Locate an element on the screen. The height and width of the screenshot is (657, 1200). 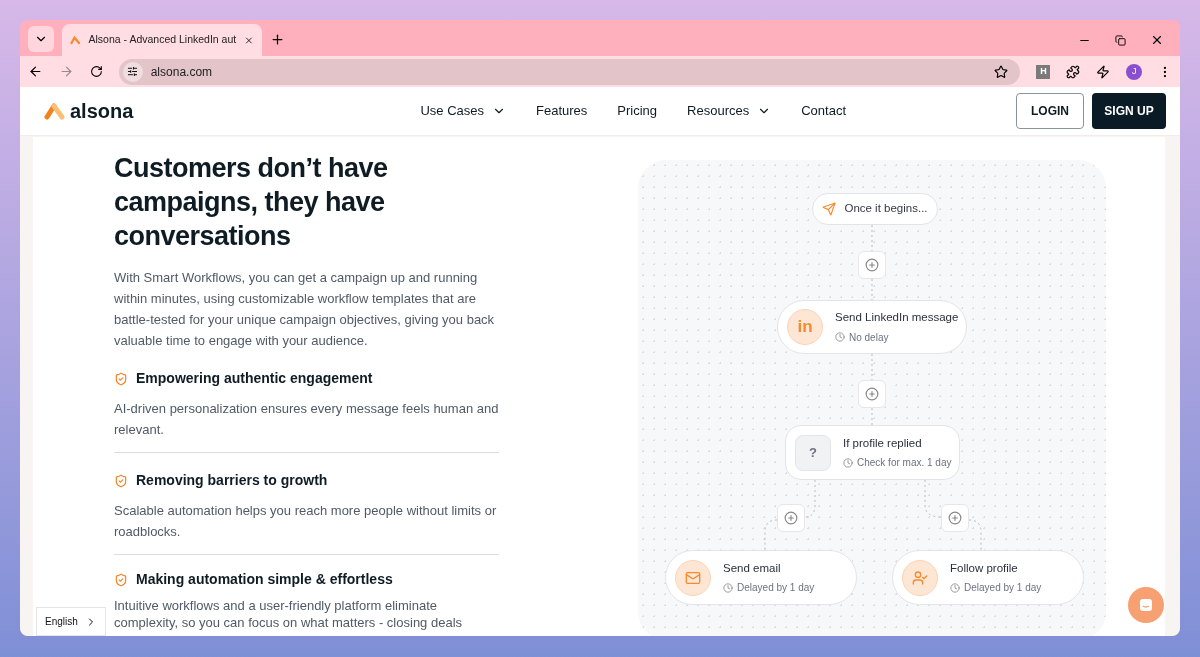
tab-title: Alsona - Advanced LinkedIn aut is located at coordinates (162, 40).